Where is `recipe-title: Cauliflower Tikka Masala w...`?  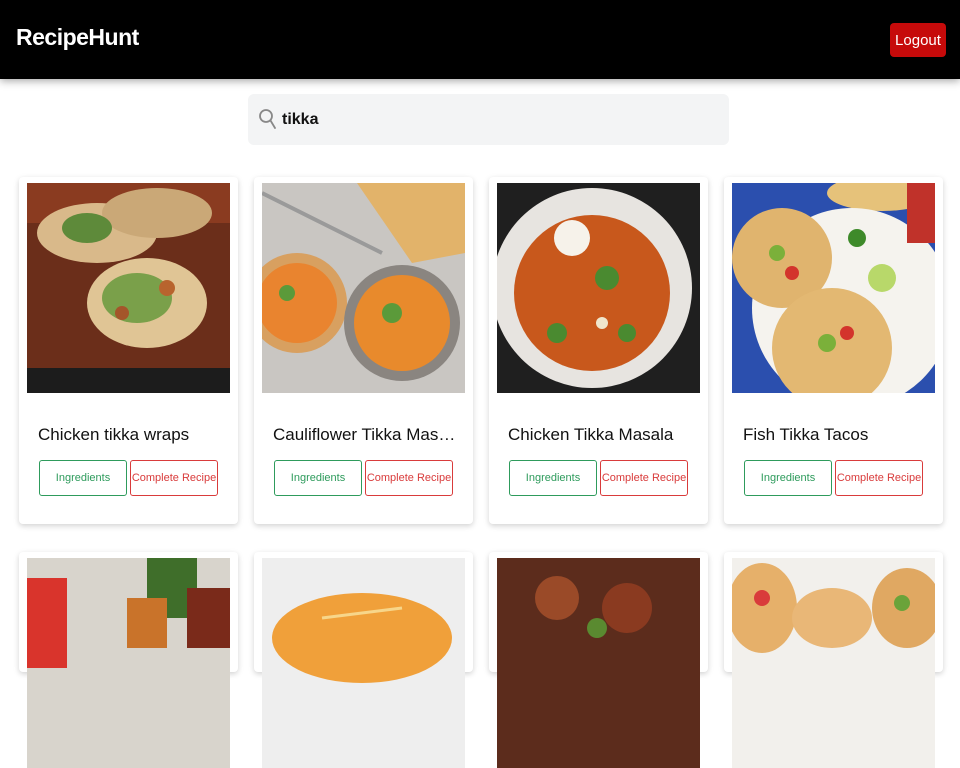 recipe-title: Cauliflower Tikka Masala w... is located at coordinates (368, 434).